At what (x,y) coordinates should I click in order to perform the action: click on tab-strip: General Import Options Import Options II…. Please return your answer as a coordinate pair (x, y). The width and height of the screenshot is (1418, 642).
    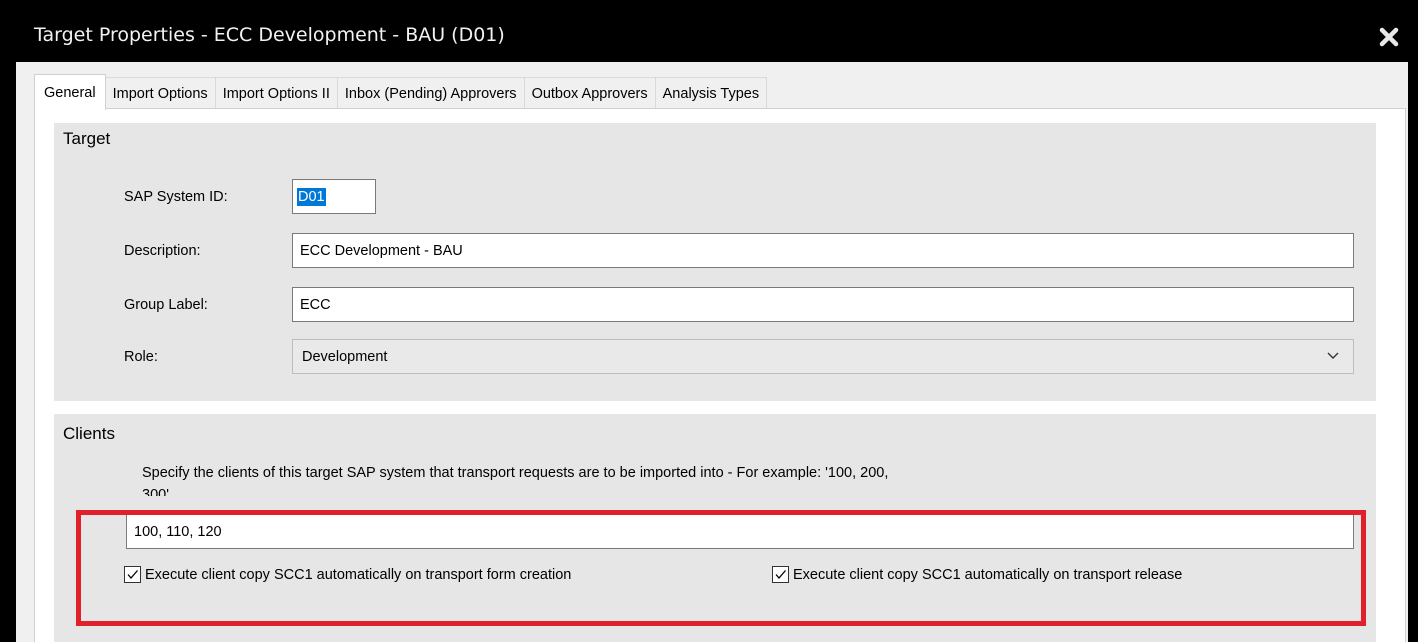
    Looking at the image, I should click on (401, 92).